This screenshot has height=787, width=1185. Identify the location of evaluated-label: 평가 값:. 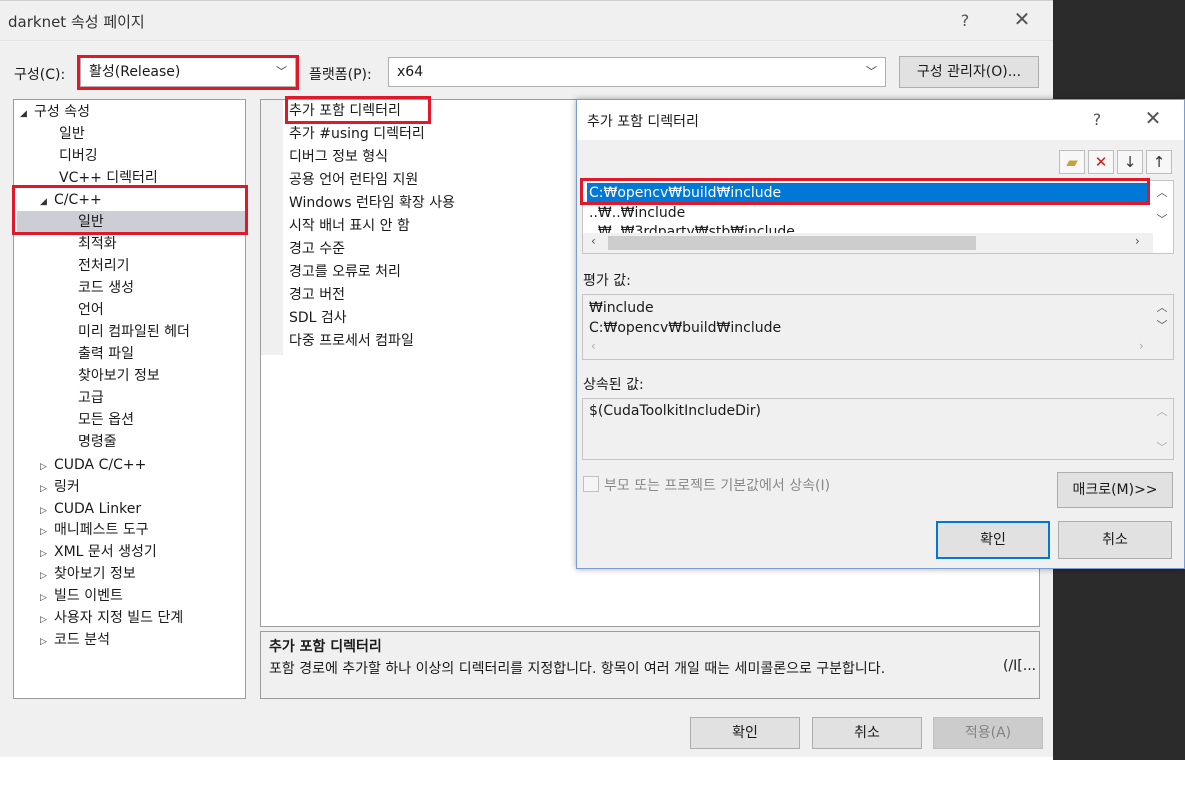
(607, 281).